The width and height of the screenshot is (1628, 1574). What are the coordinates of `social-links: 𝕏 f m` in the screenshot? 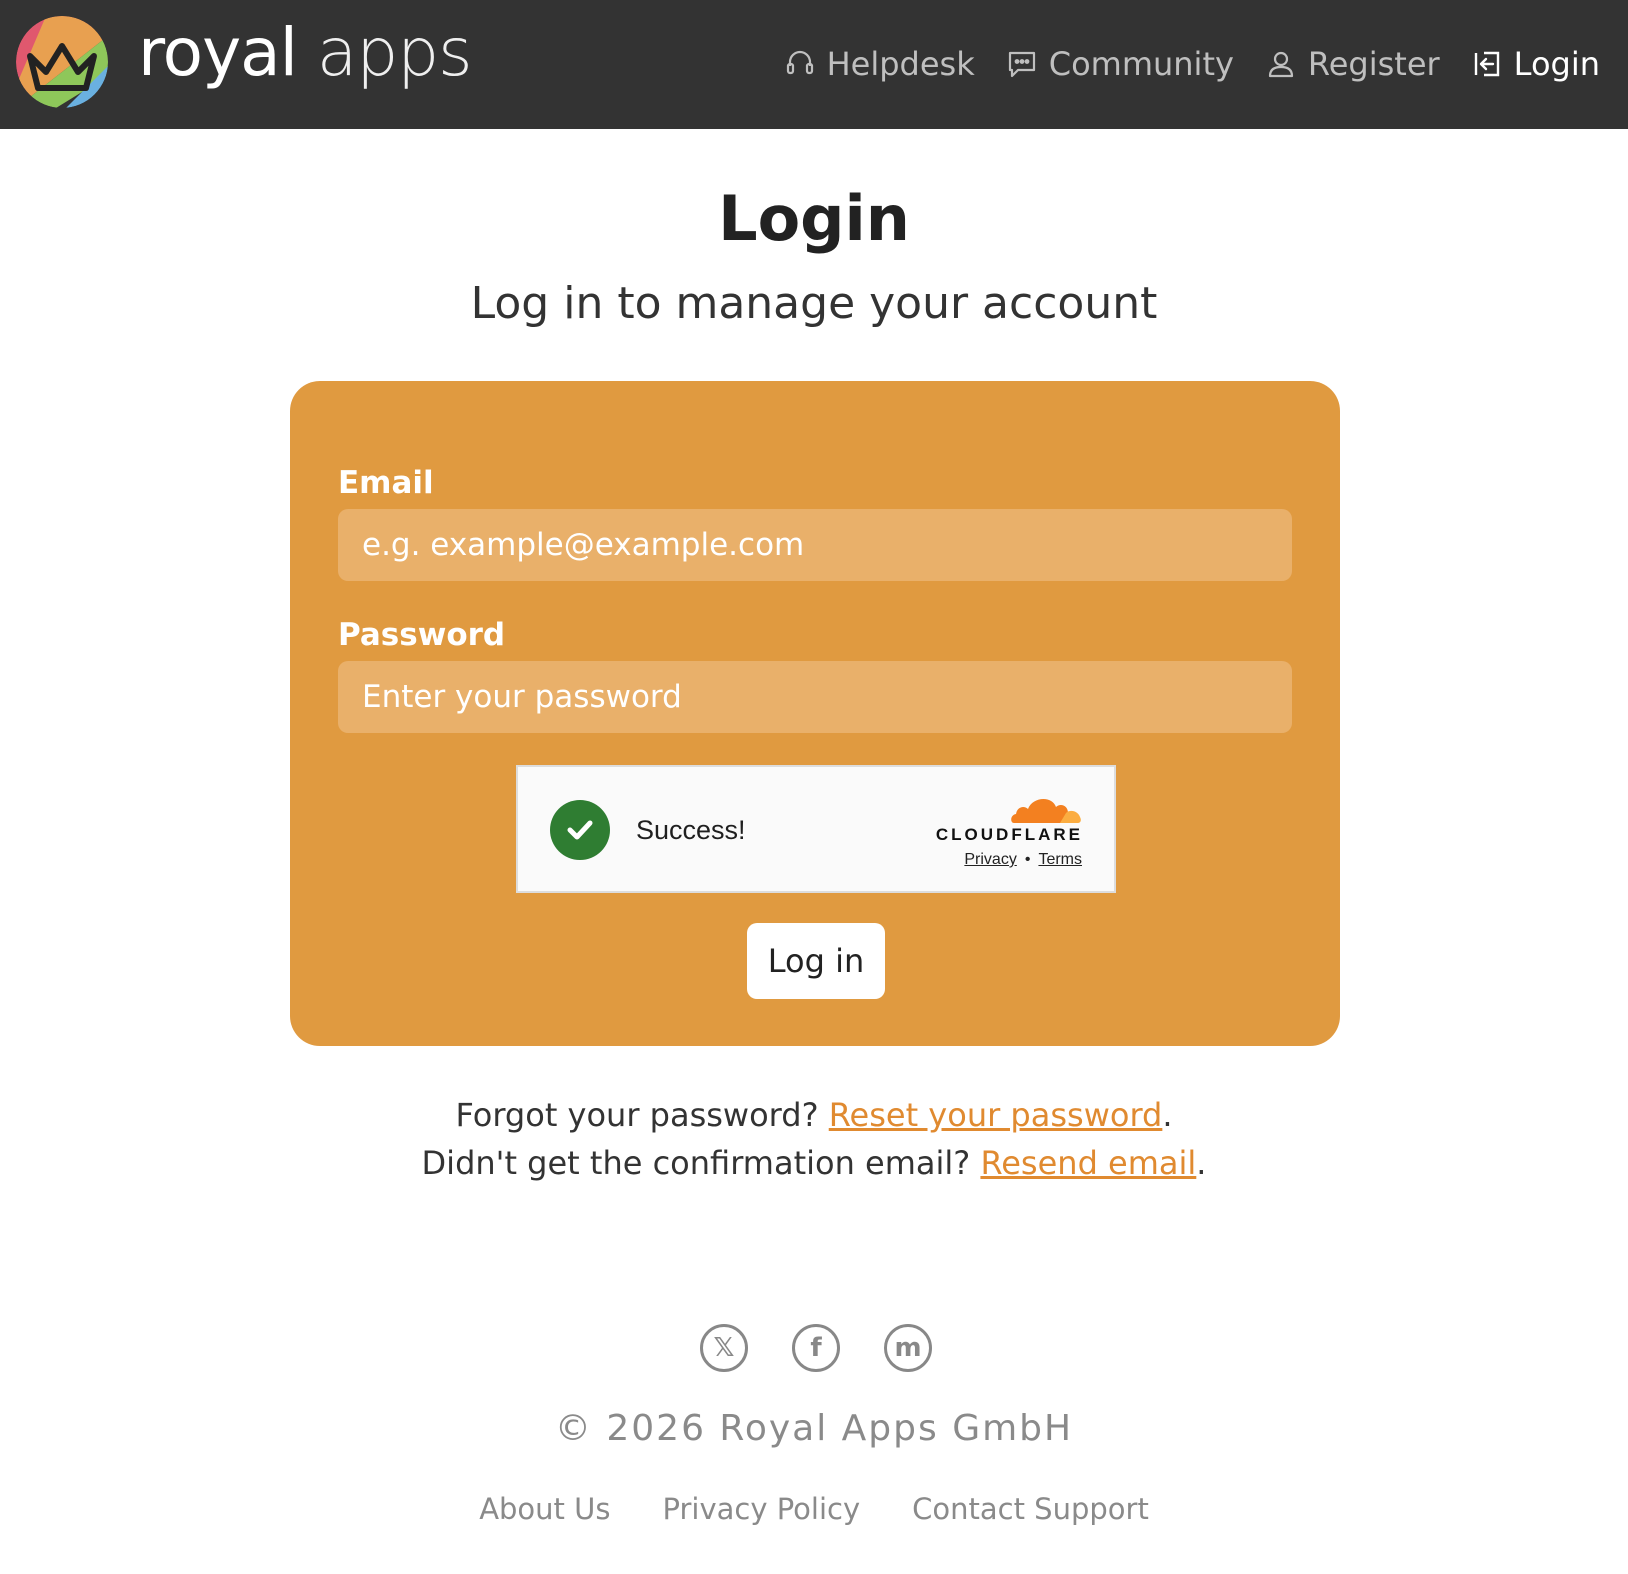 It's located at (816, 1348).